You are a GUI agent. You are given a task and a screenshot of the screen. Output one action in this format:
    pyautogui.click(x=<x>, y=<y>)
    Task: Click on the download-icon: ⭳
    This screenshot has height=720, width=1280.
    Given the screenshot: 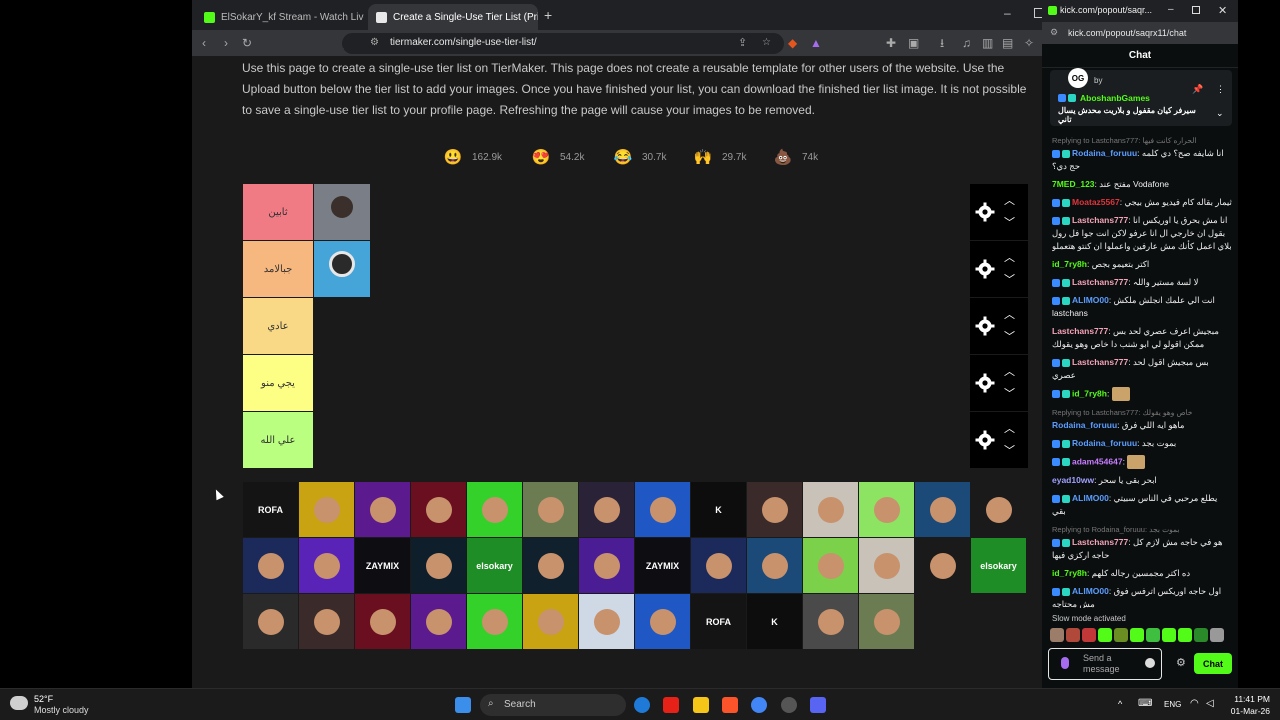 What is the action you would take?
    pyautogui.click(x=942, y=43)
    